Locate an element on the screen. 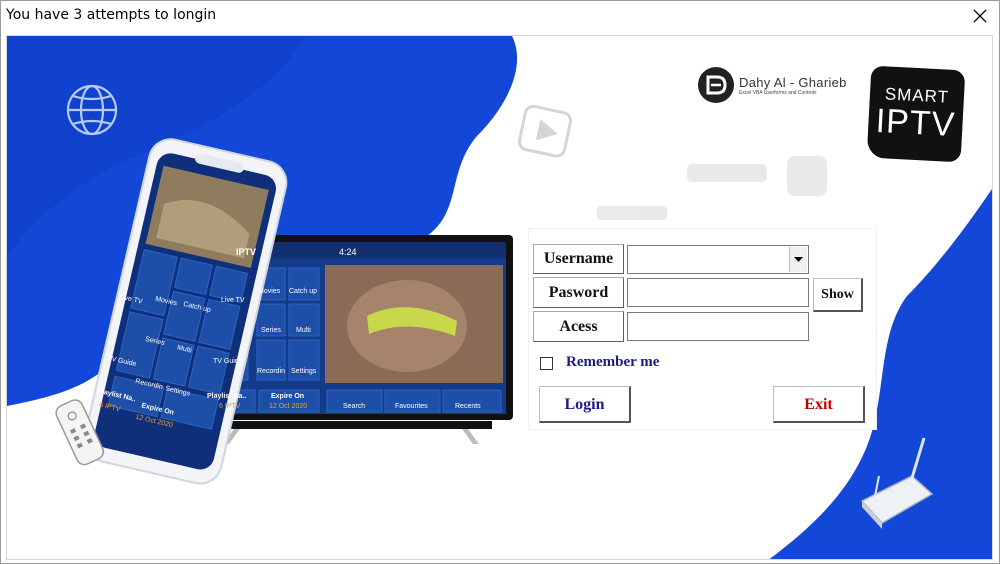  tv-expire-value: 12 Oct 2020 is located at coordinates (288, 406).